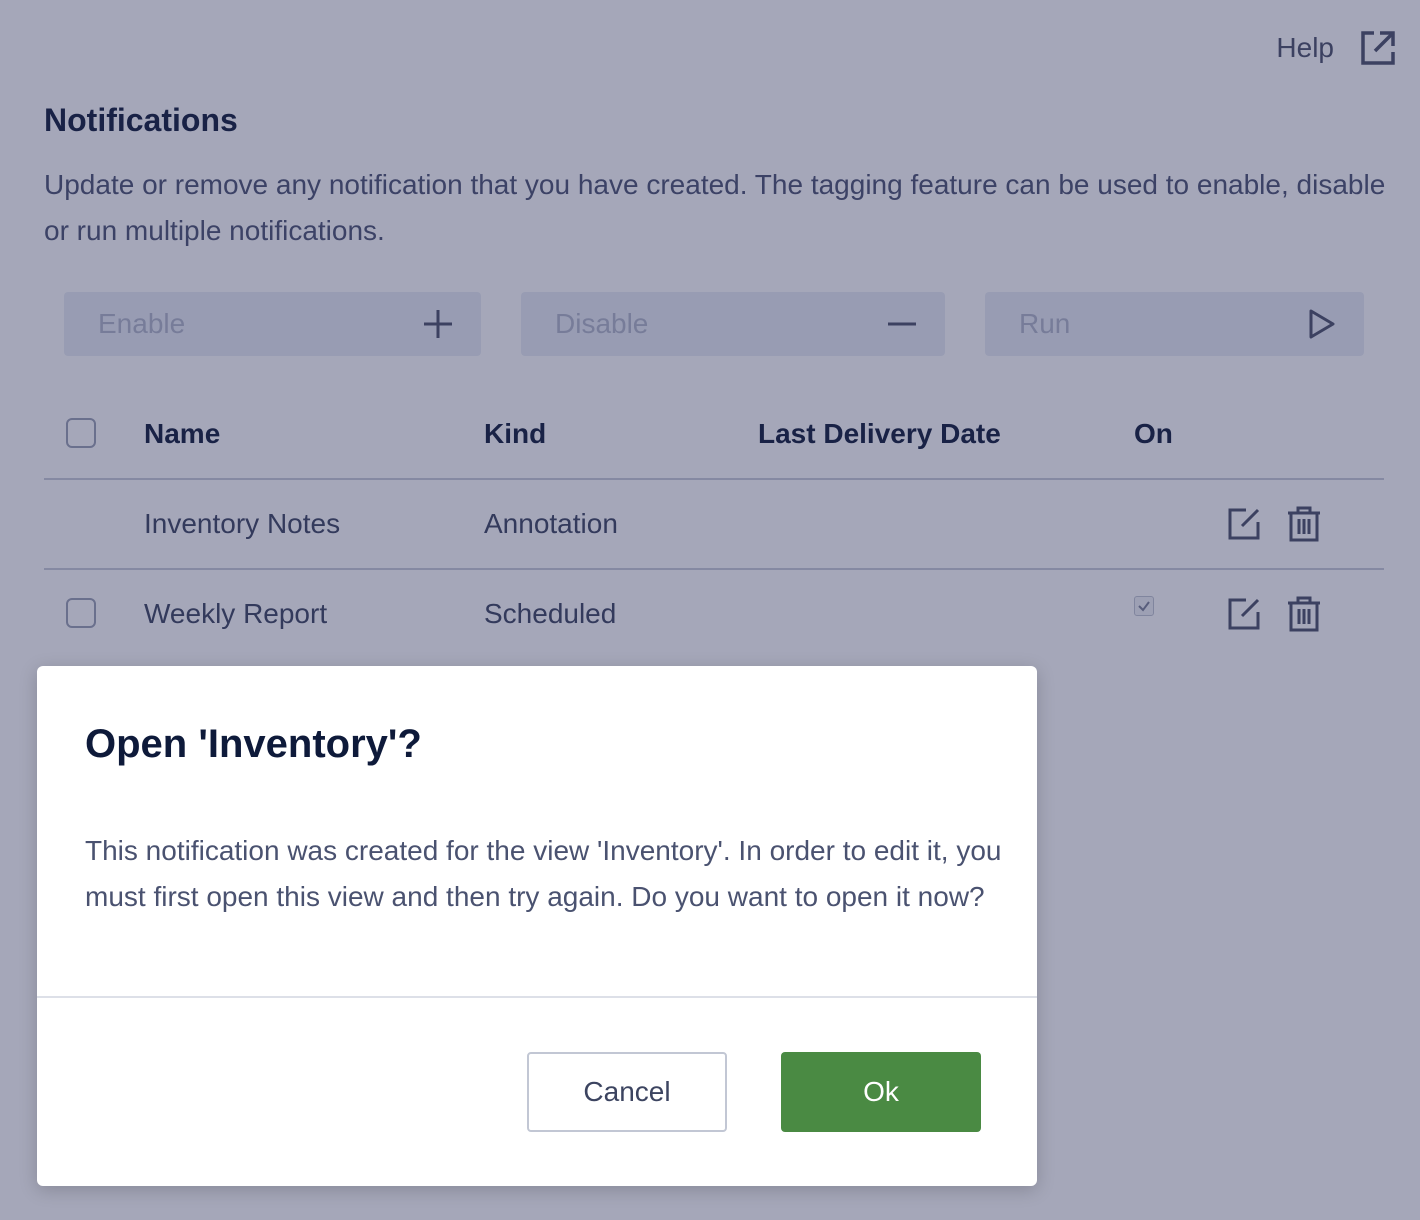  Describe the element at coordinates (881, 1092) in the screenshot. I see `ok-button: Ok` at that location.